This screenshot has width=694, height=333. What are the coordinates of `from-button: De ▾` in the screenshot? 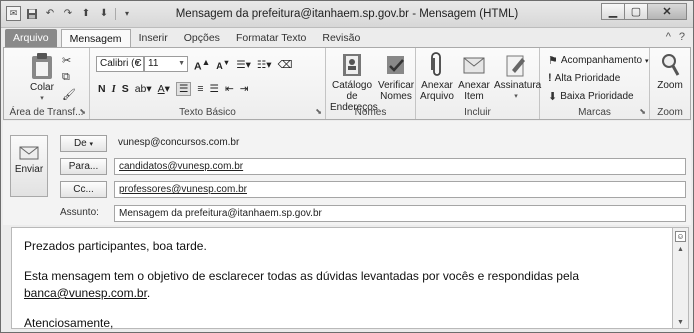 It's located at (83, 143).